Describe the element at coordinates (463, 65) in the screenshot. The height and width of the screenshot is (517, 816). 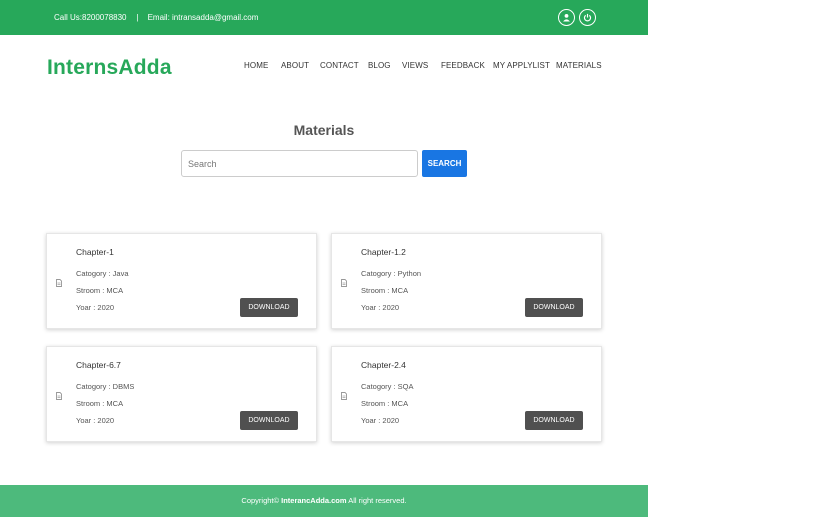
I see `nav-feedback: FEEDBACK` at that location.